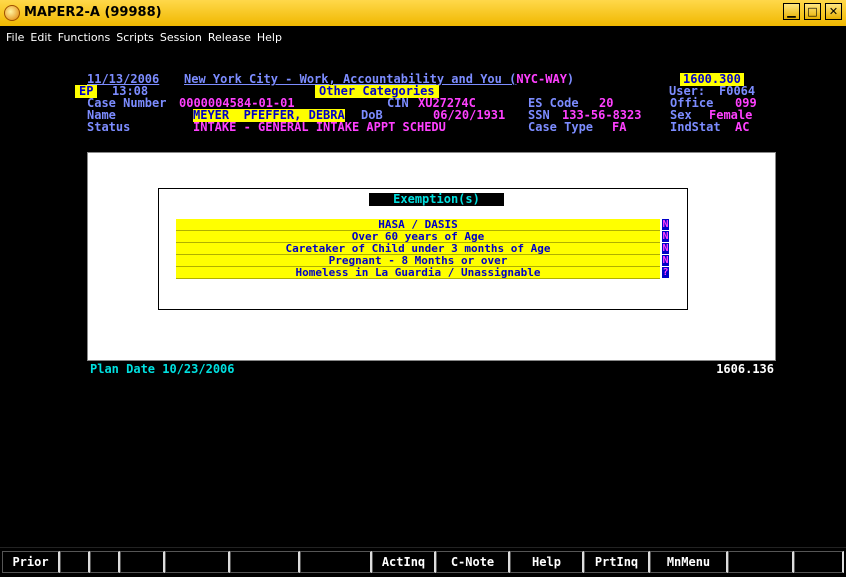 The image size is (846, 577). What do you see at coordinates (269, 38) in the screenshot?
I see `menu-help: Help` at bounding box center [269, 38].